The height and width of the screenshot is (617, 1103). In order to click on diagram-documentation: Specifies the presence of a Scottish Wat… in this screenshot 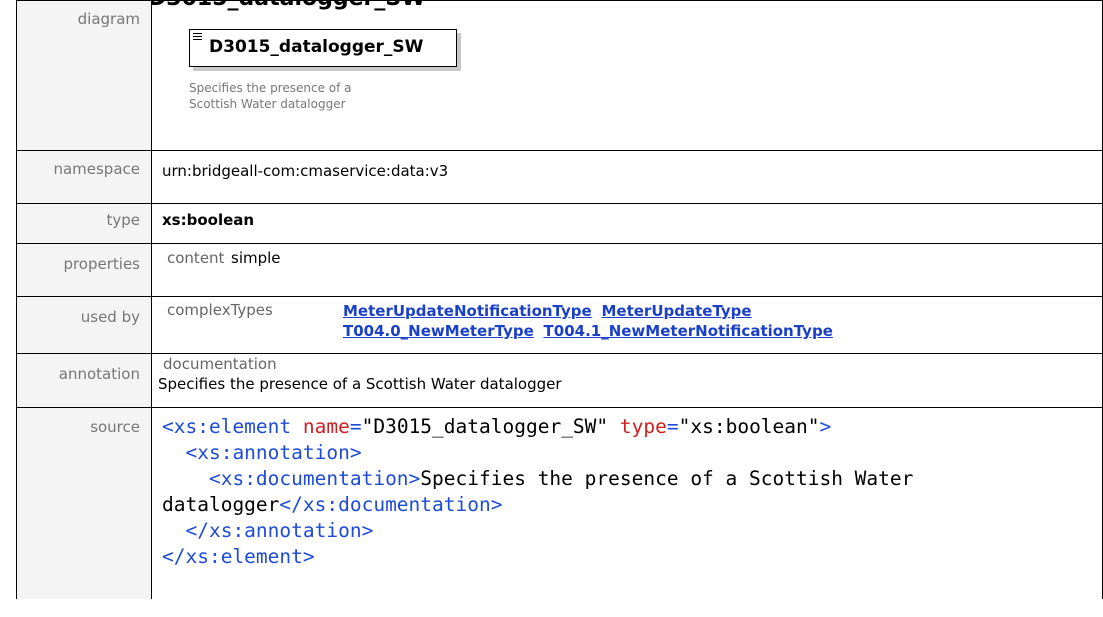, I will do `click(270, 96)`.